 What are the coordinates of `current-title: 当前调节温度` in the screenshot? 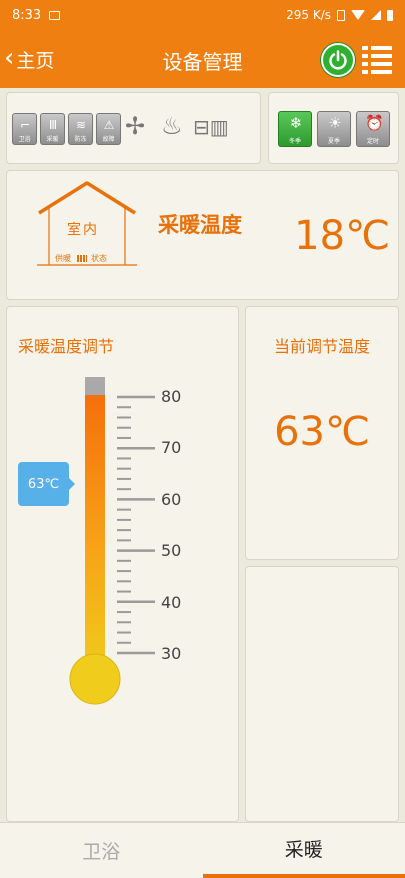 It's located at (321, 346).